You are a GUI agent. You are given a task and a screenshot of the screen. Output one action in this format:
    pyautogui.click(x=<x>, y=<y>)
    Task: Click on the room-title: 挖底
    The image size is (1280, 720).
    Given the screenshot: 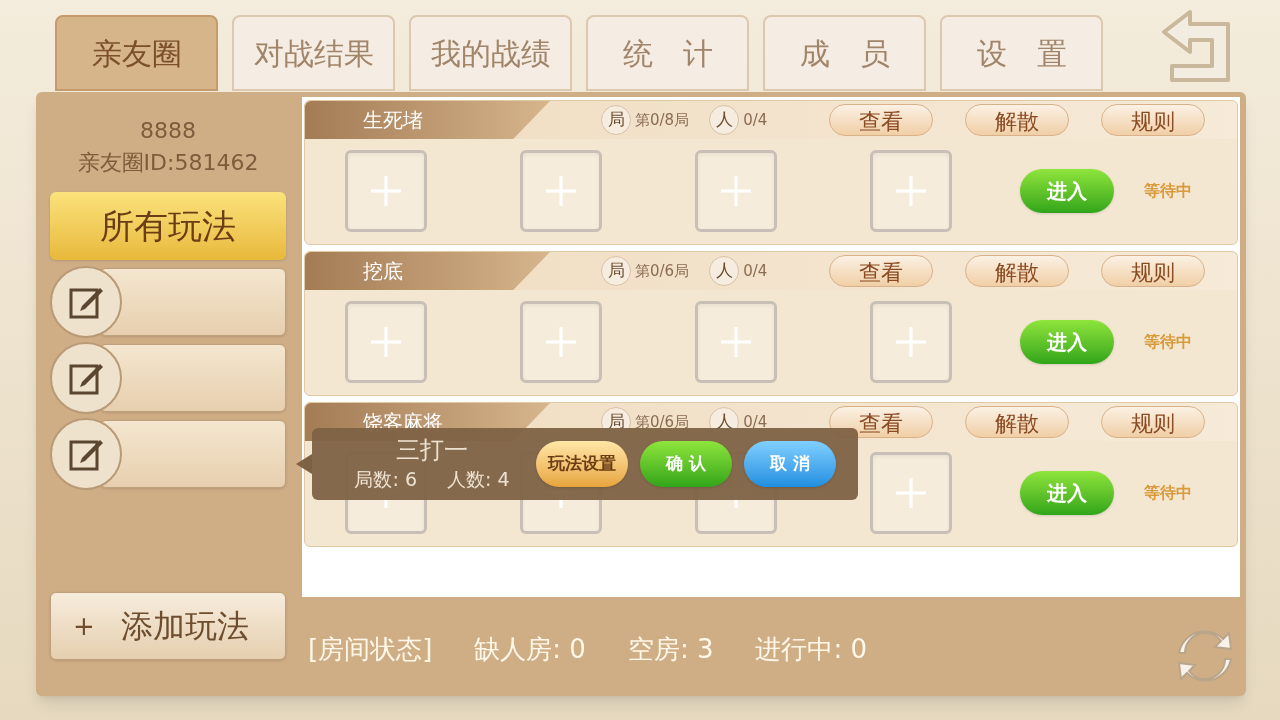 What is the action you would take?
    pyautogui.click(x=383, y=271)
    